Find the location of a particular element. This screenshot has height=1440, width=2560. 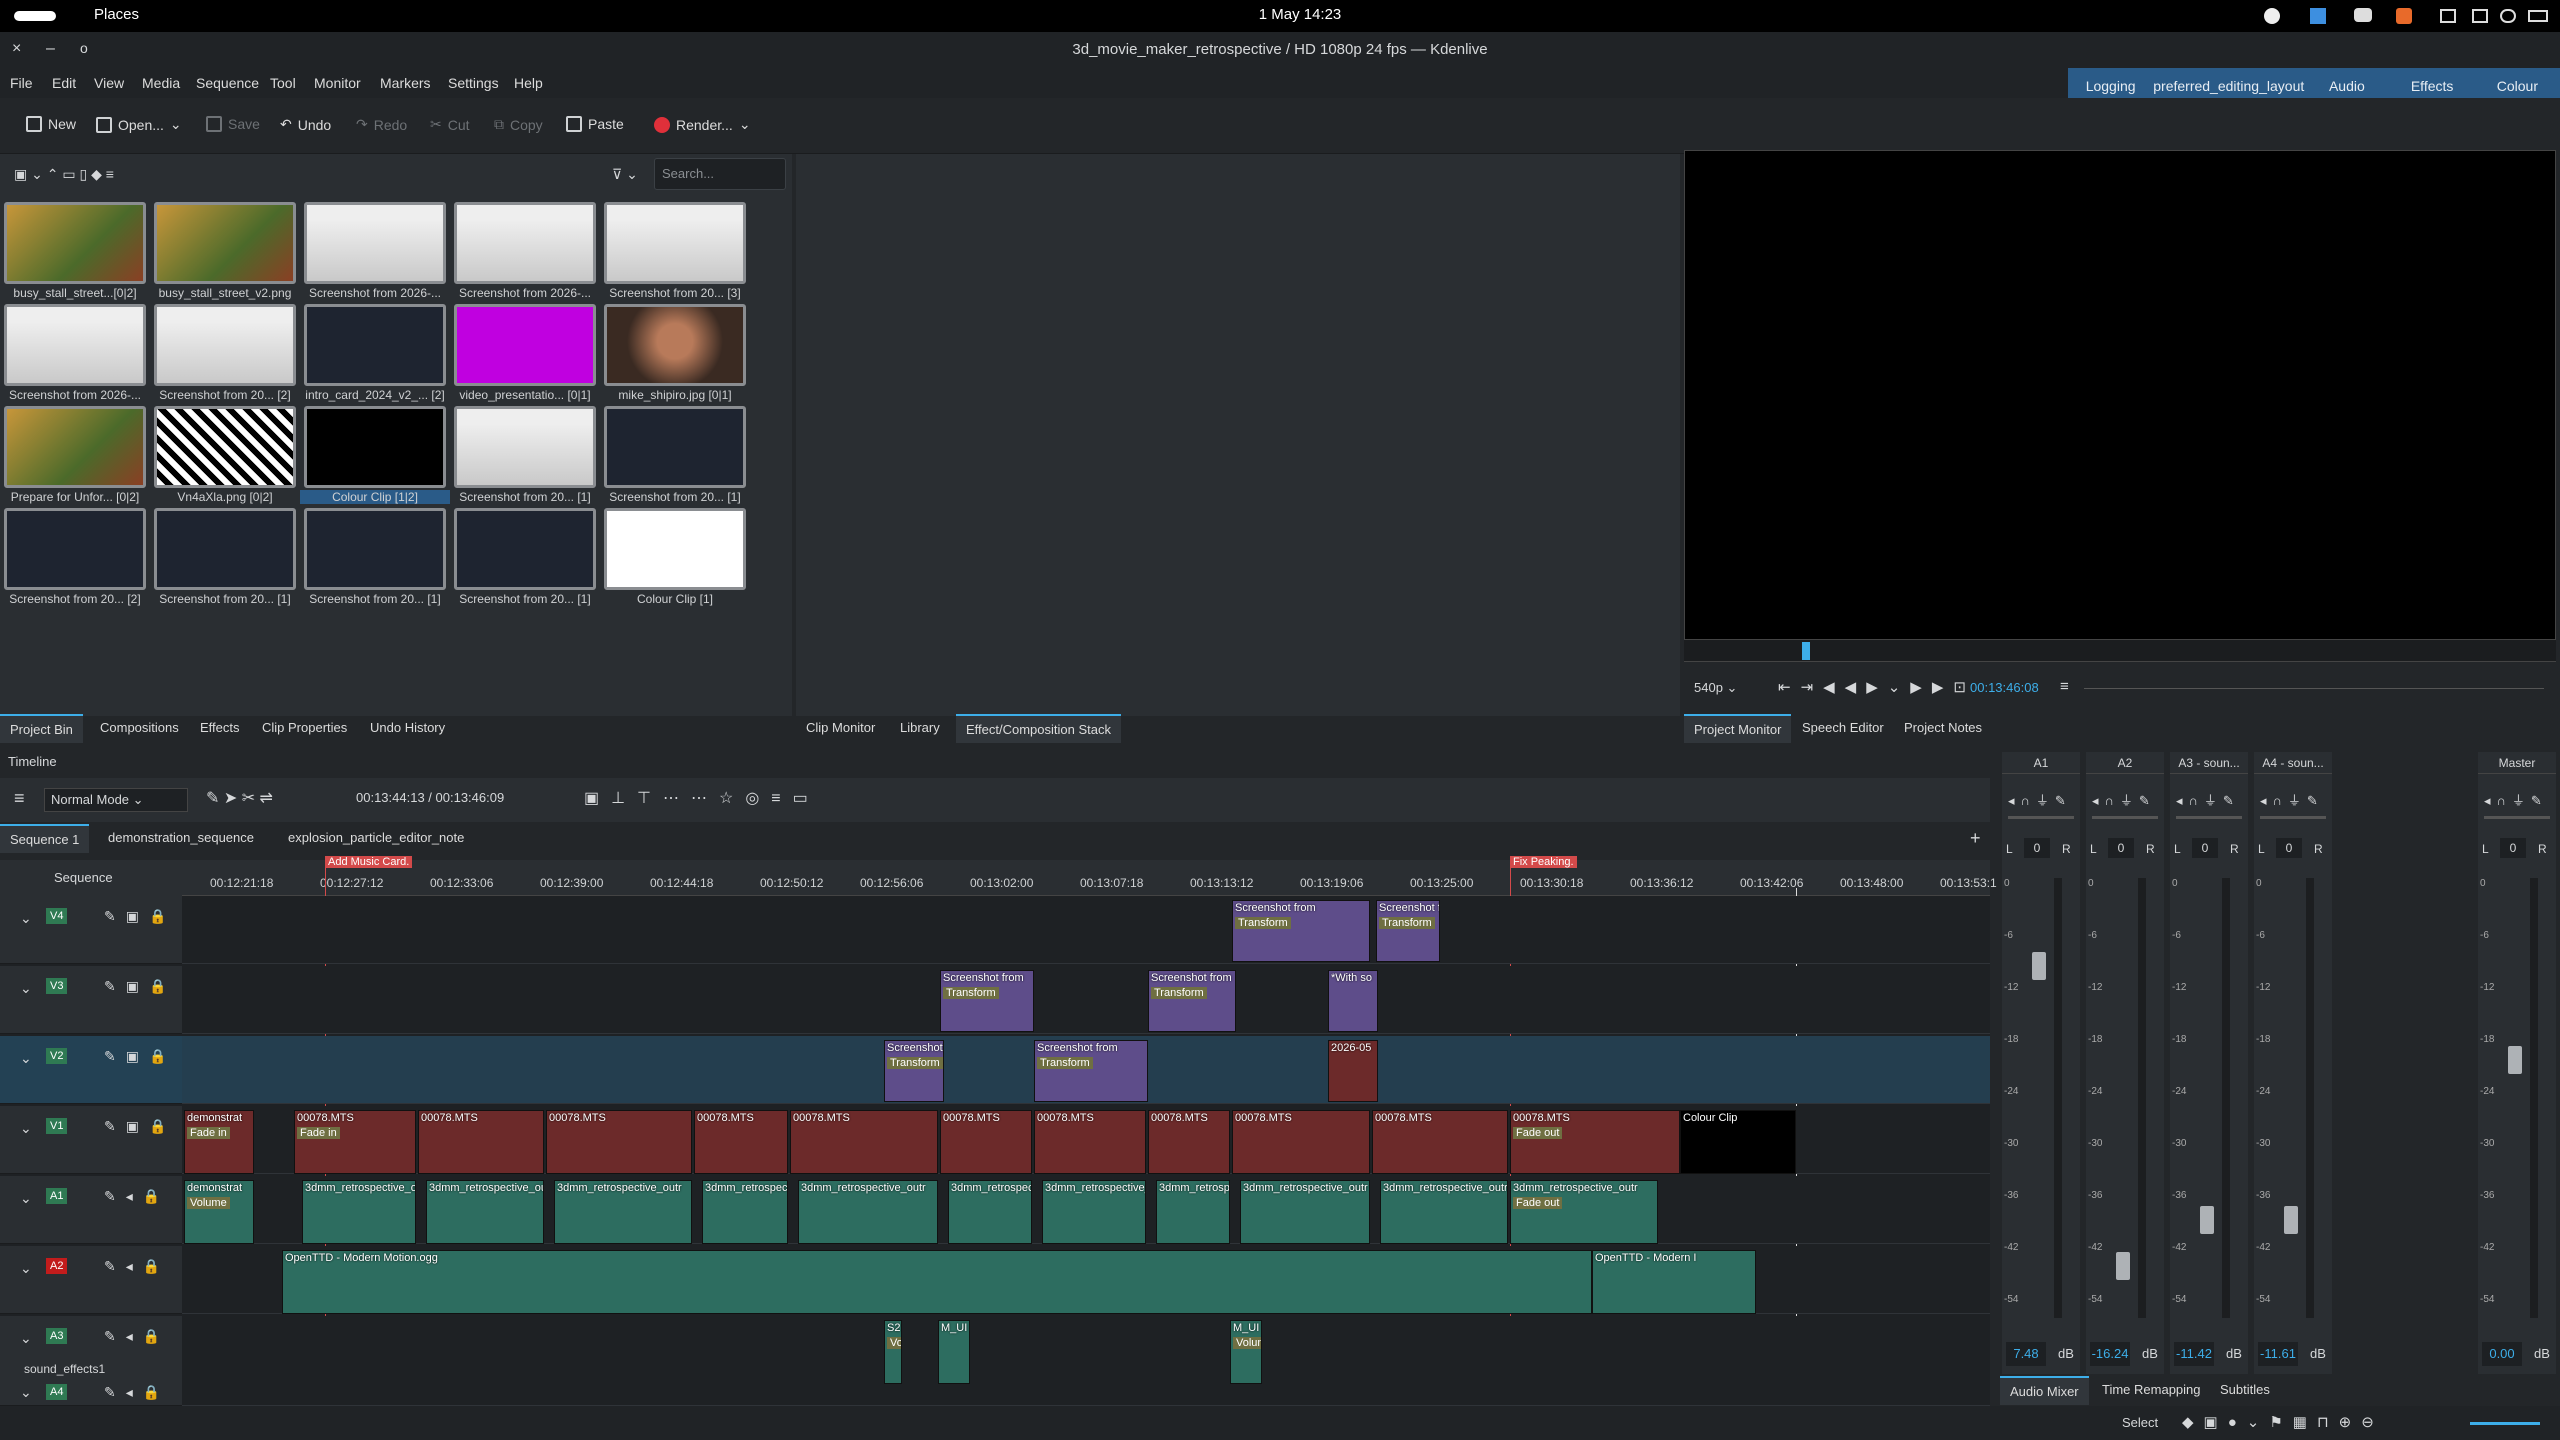

transport-controls: ⇤⇥◀◀▶⌄▶▶⊡ is located at coordinates (1877, 687).